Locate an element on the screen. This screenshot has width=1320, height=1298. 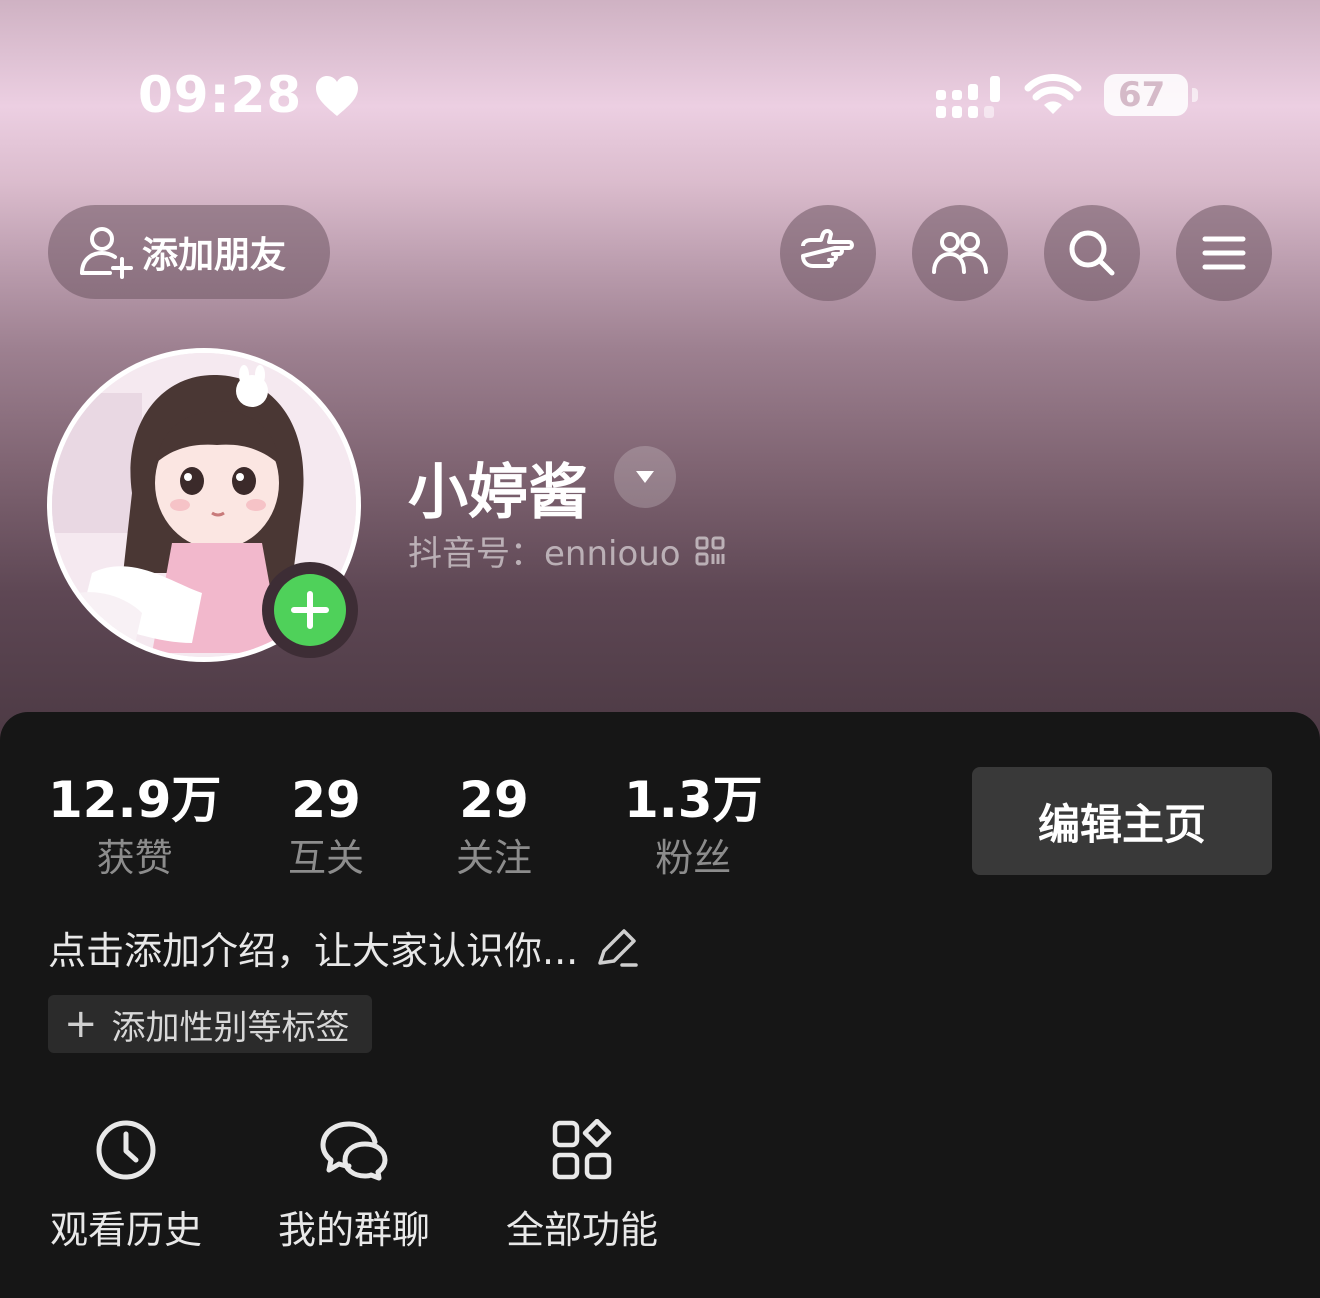
stat-following: 29 关注 is located at coordinates (494, 828).